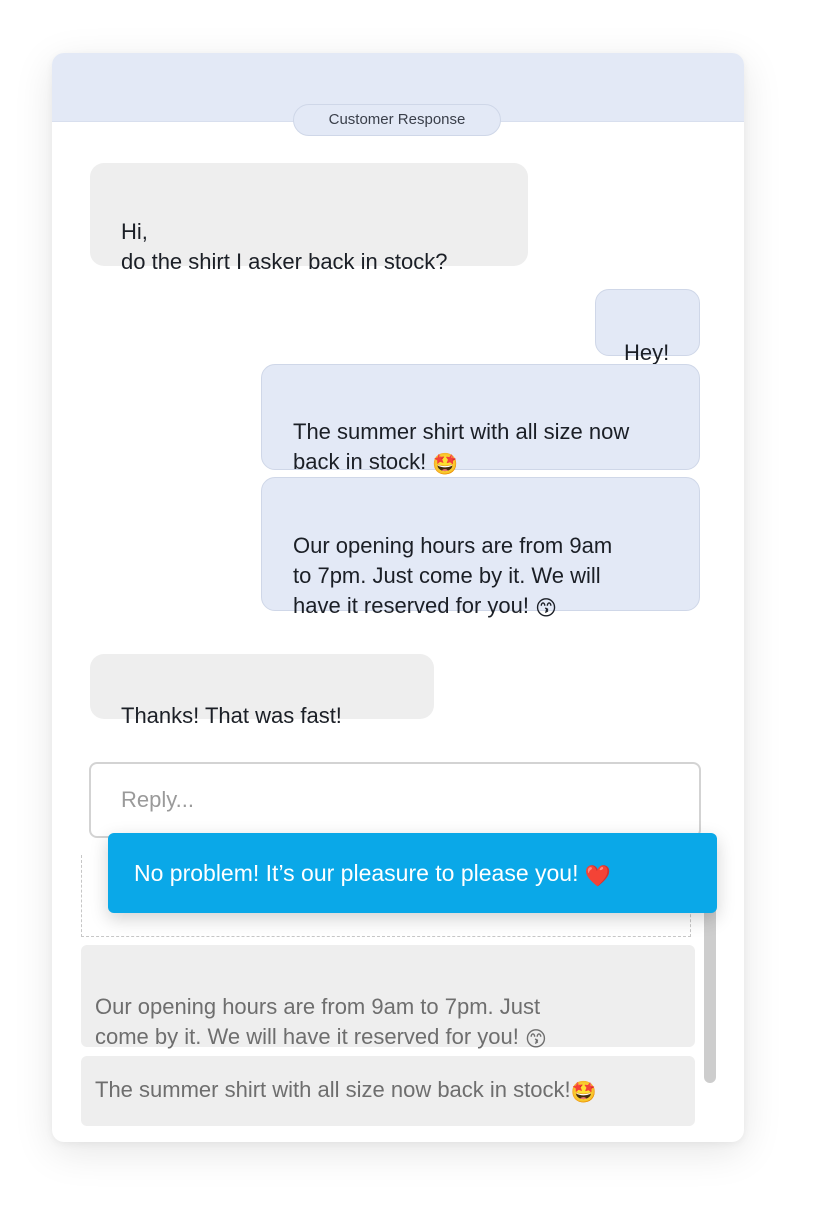 This screenshot has height=1211, width=813. I want to click on reply-input, so click(395, 800).